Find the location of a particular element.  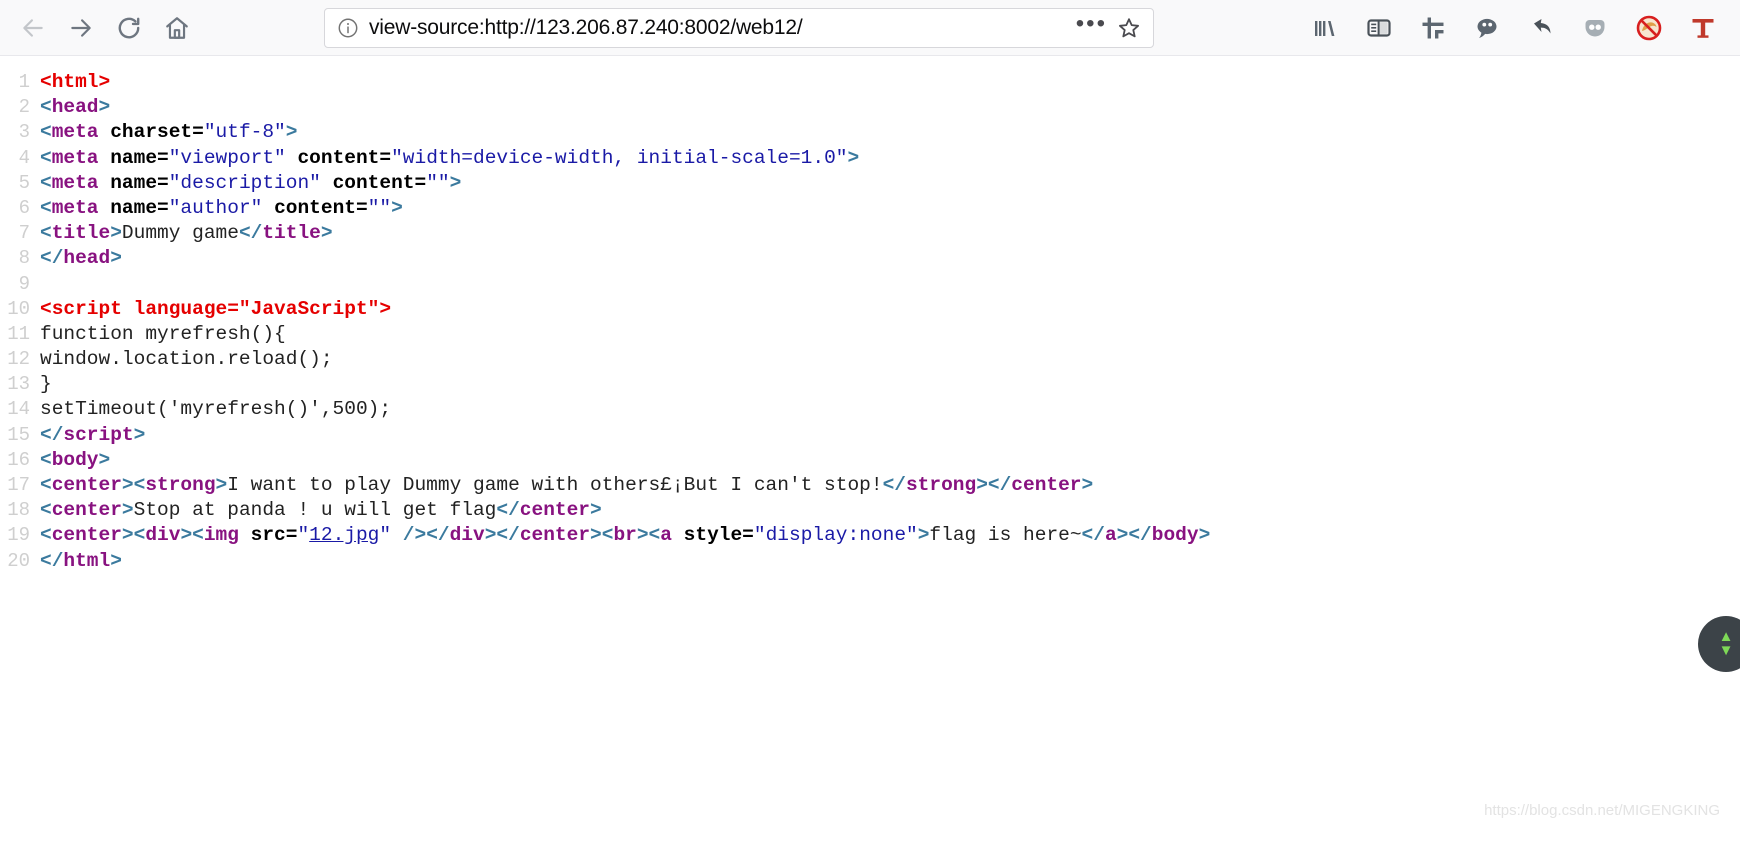

line-number: 9 is located at coordinates (24, 283).